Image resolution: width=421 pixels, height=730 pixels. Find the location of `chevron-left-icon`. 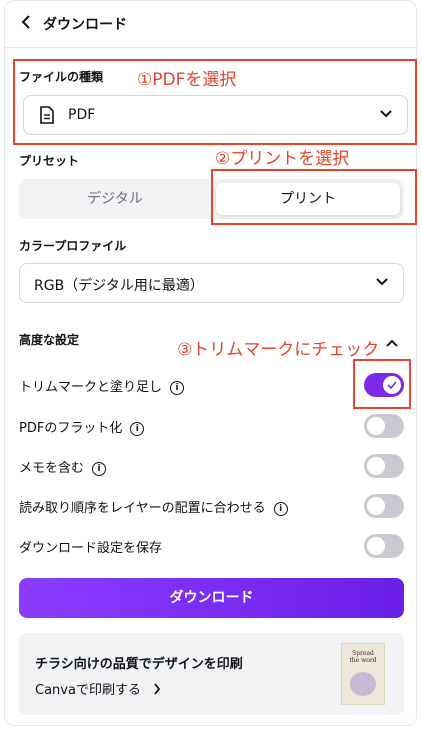

chevron-left-icon is located at coordinates (27, 23).